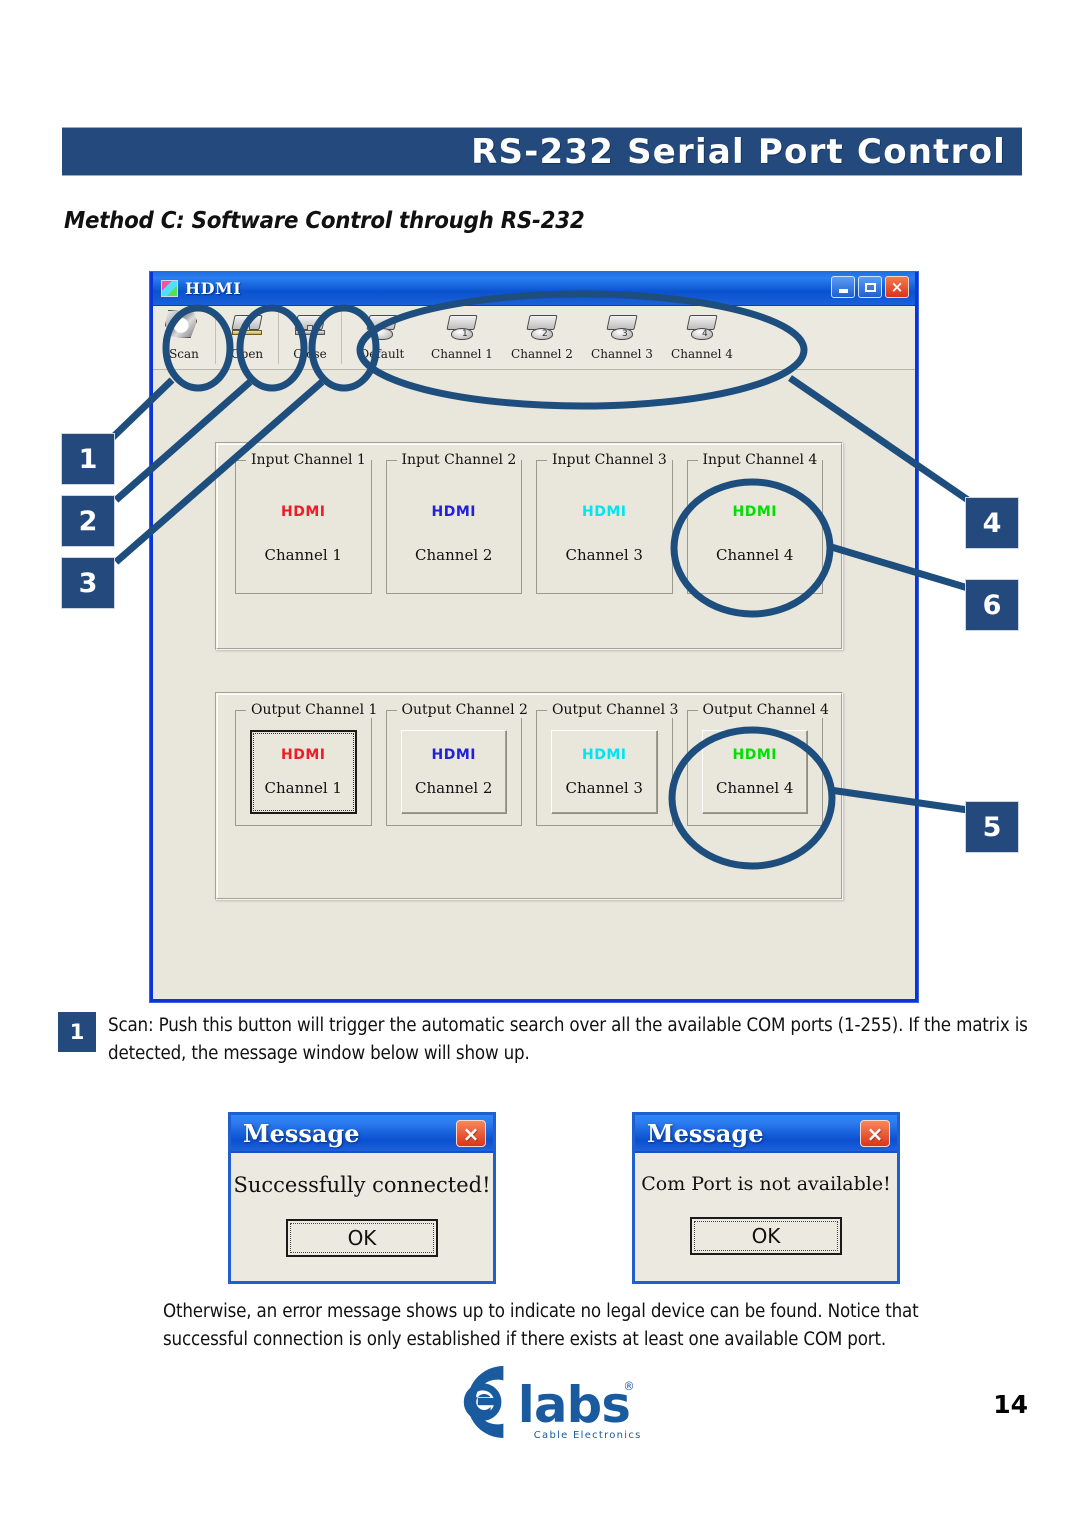 The width and height of the screenshot is (1080, 1528). Describe the element at coordinates (542, 328) in the screenshot. I see `preset-channel-2-icon: 2` at that location.